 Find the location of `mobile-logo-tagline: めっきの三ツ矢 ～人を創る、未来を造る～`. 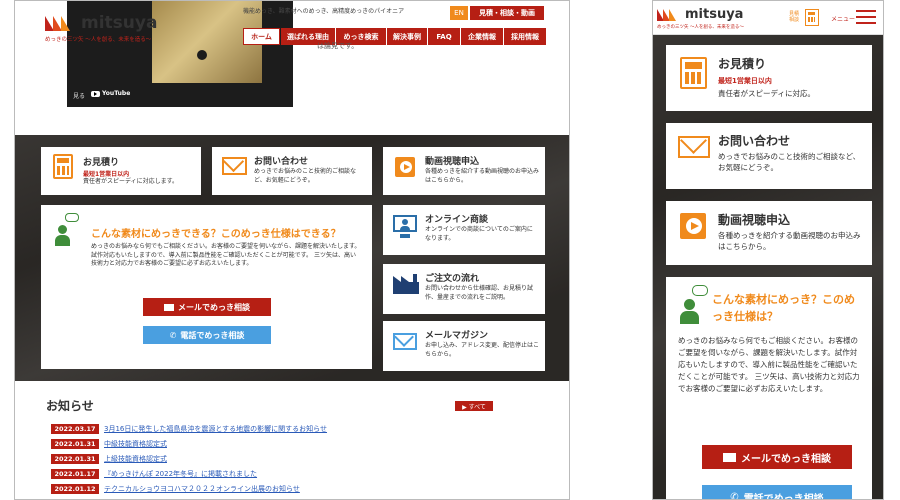

mobile-logo-tagline: めっきの三ツ矢 ～人を創る、未来を造る～ is located at coordinates (700, 27).